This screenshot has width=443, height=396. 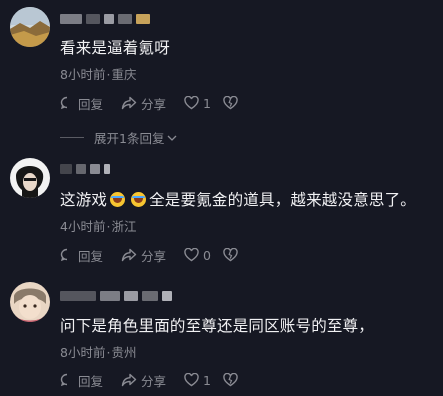 What do you see at coordinates (172, 138) in the screenshot?
I see `chevron-down-icon` at bounding box center [172, 138].